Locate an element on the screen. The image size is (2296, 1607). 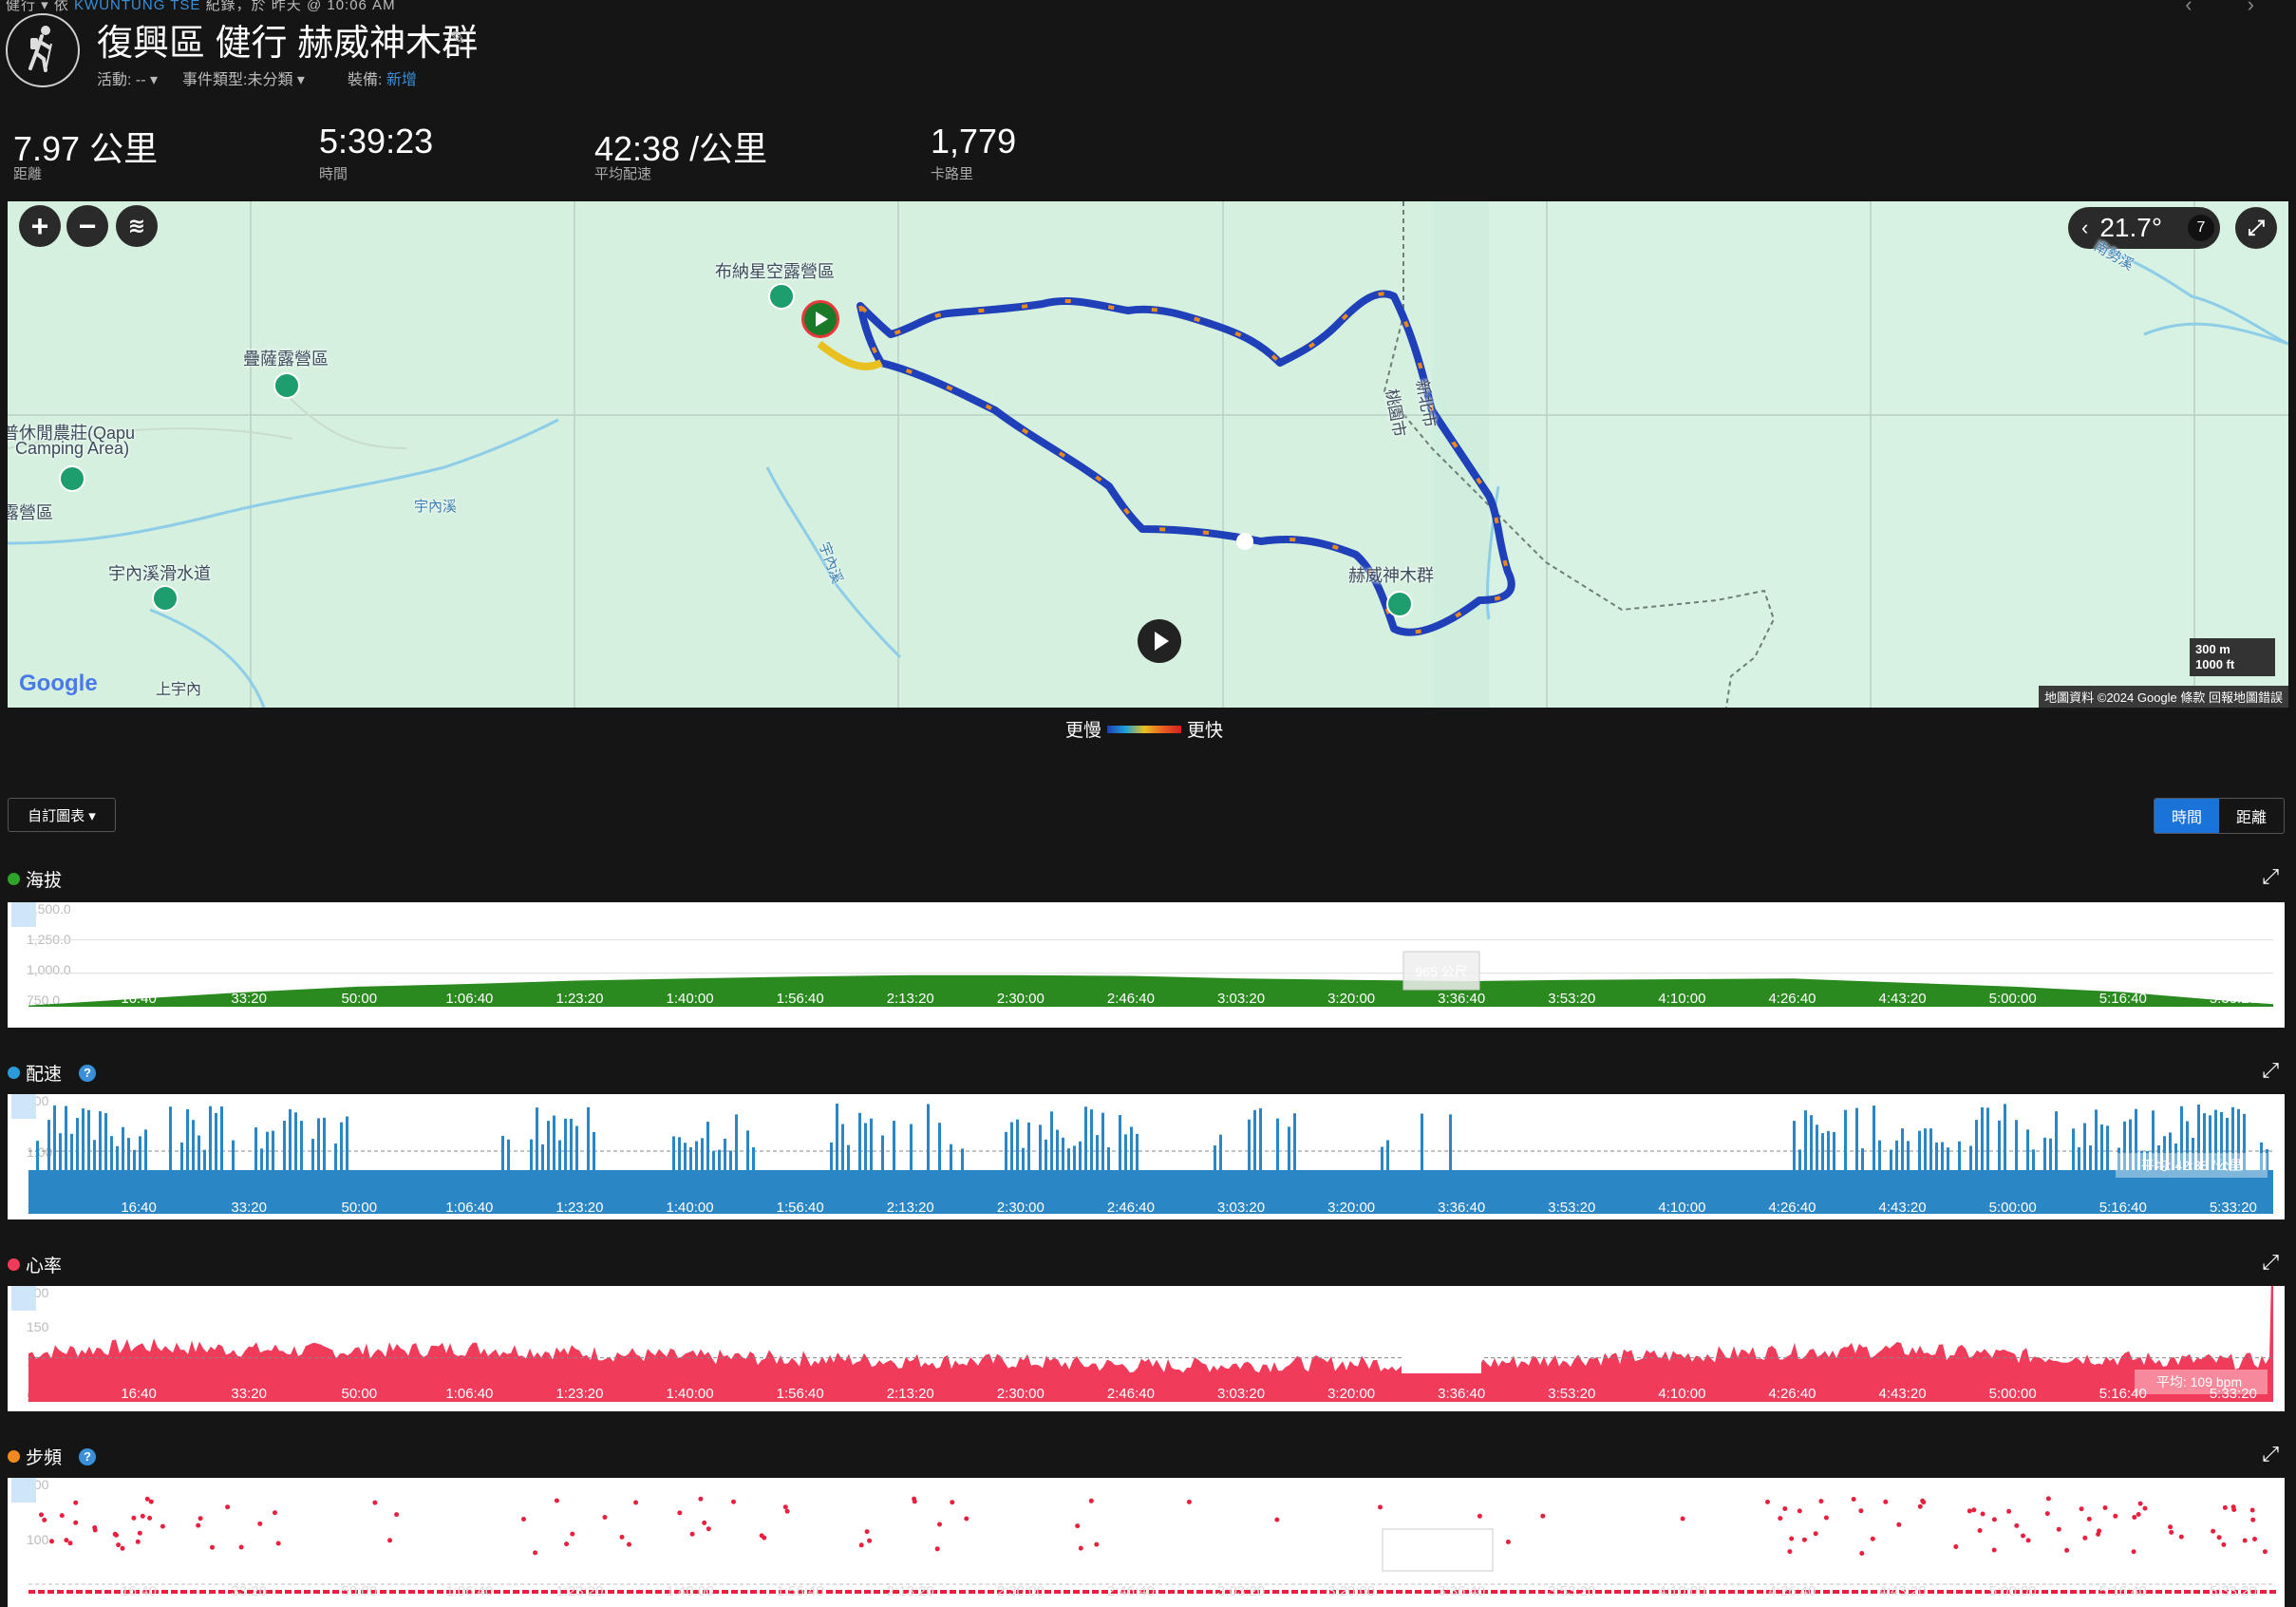
time-tick: 1:40:00 is located at coordinates (690, 999).